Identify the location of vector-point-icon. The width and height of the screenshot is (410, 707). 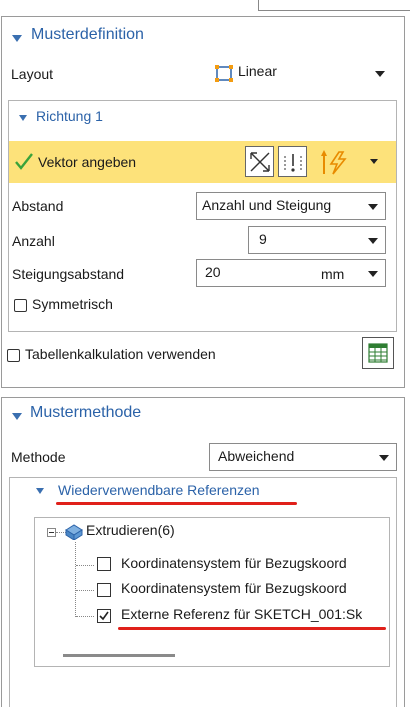
(293, 162).